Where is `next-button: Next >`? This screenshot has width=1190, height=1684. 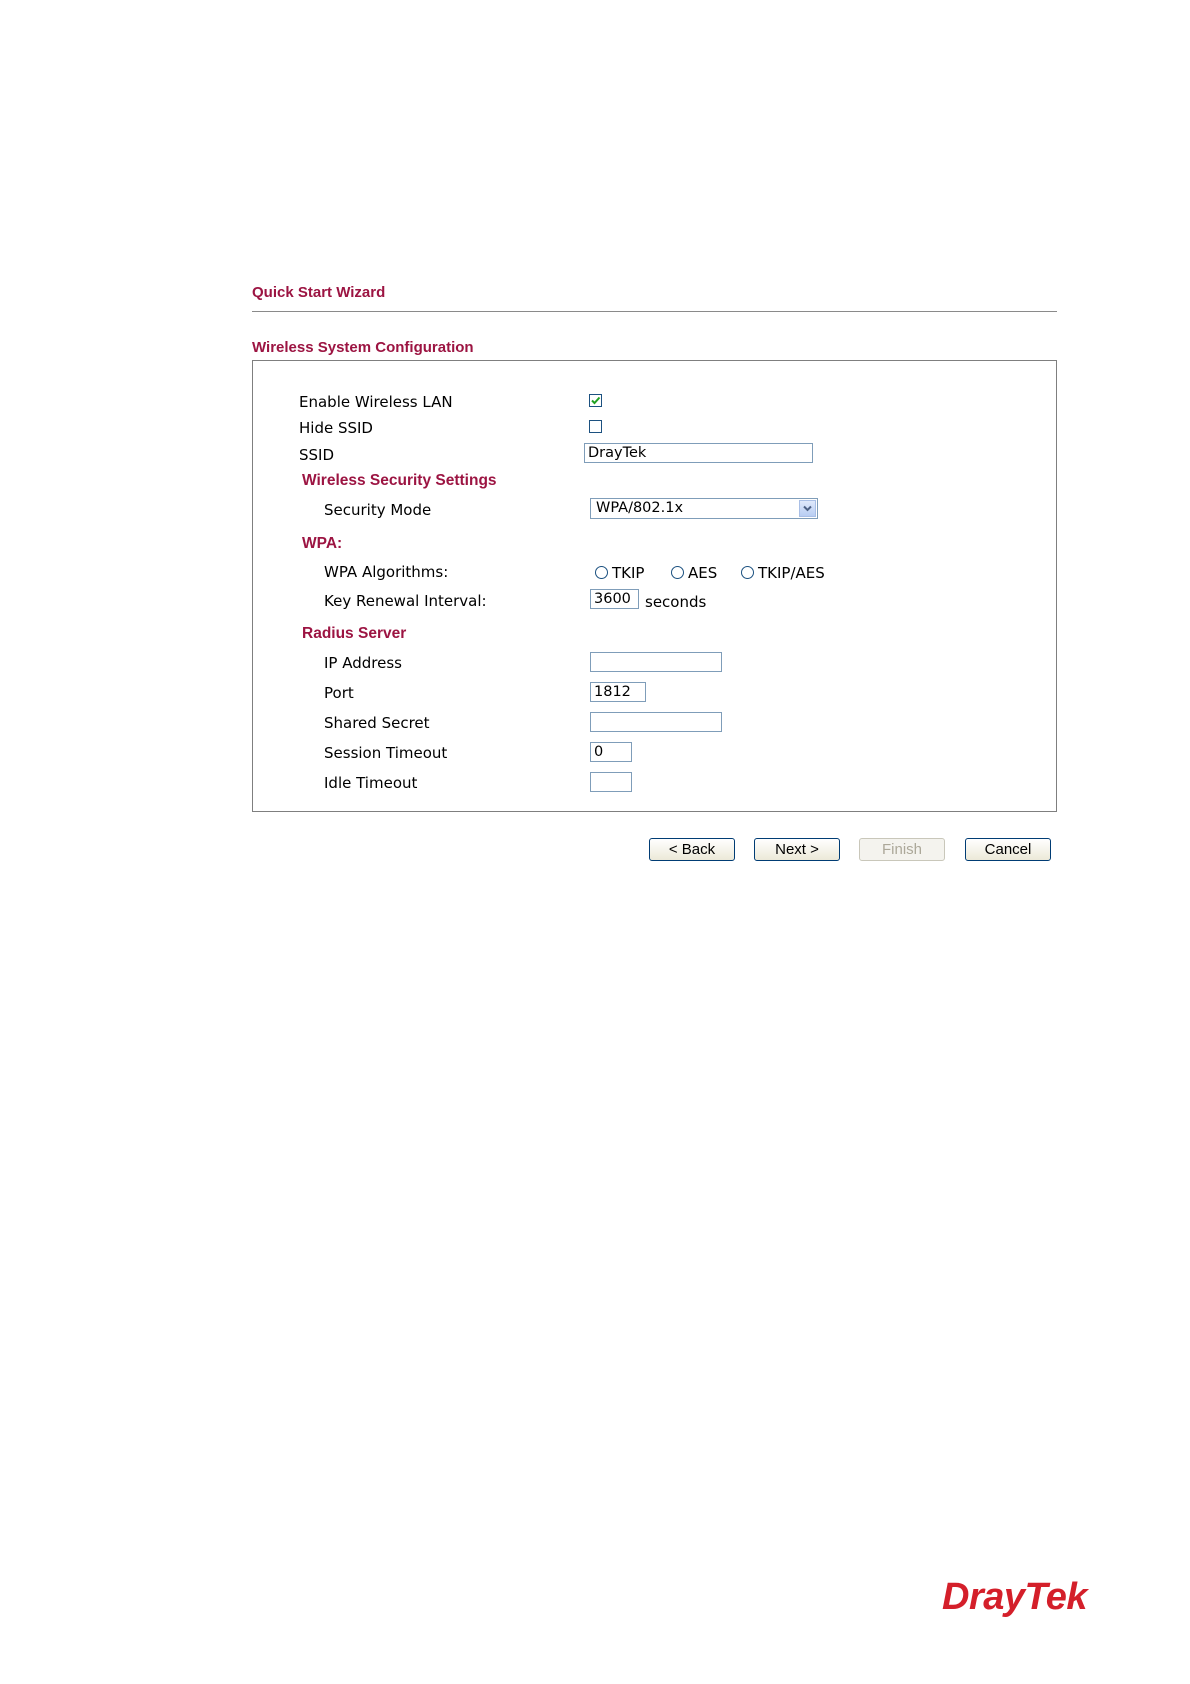 next-button: Next > is located at coordinates (797, 849).